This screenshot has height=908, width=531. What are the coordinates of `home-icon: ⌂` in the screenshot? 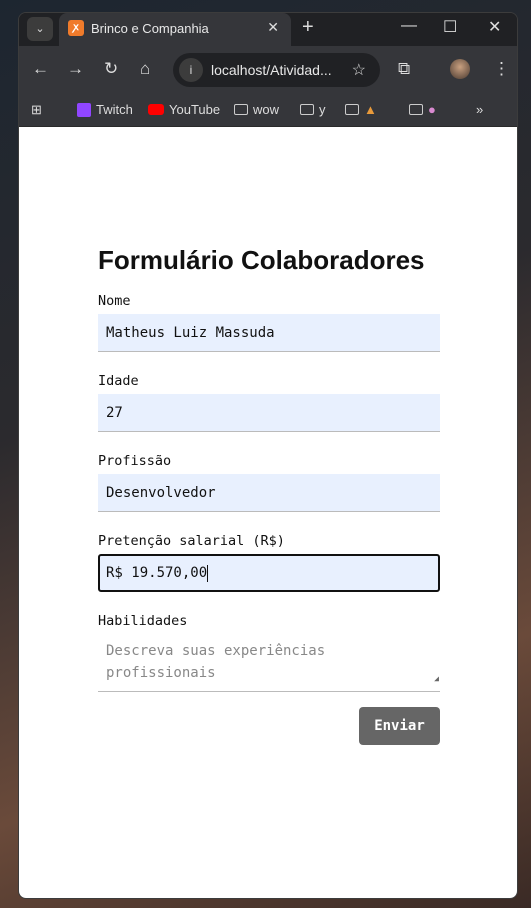 It's located at (145, 69).